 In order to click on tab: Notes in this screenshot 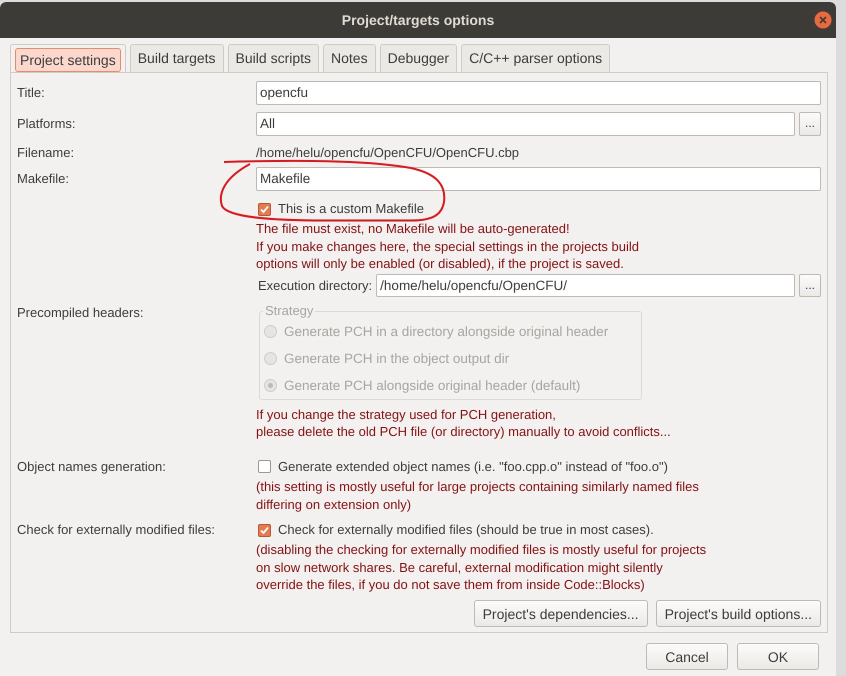, I will do `click(349, 58)`.